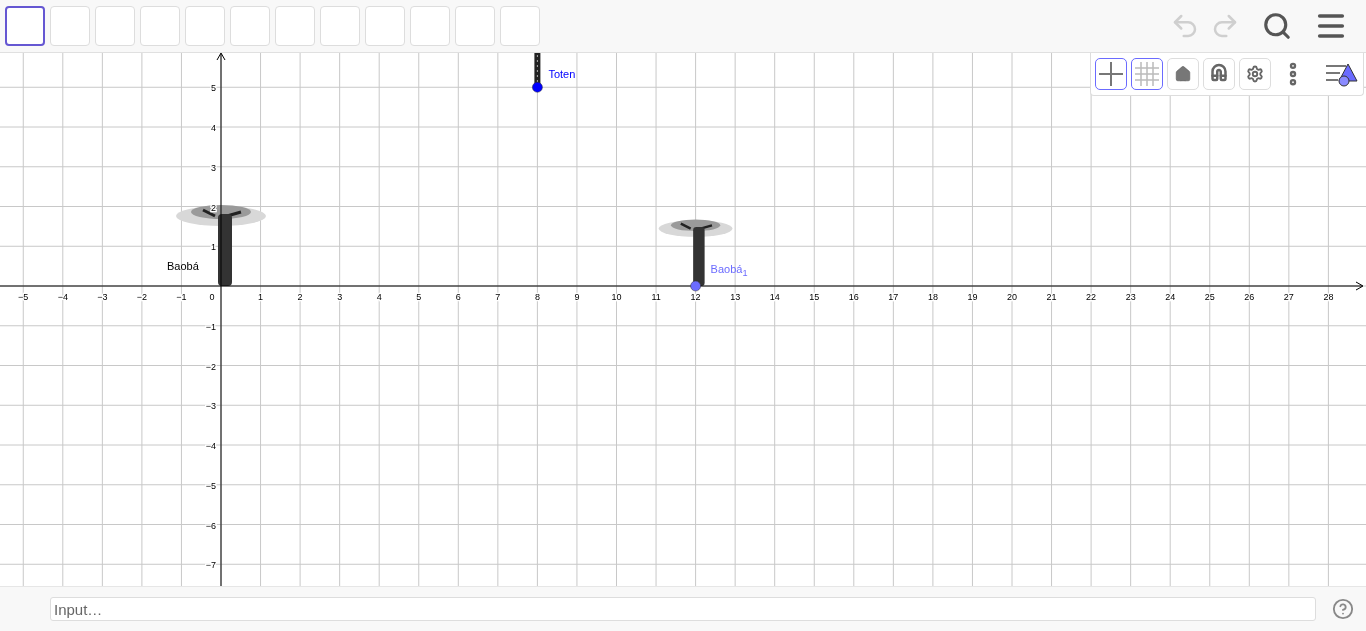 This screenshot has width=1366, height=631. Describe the element at coordinates (972, 297) in the screenshot. I see `axis-tick-label: 19` at that location.